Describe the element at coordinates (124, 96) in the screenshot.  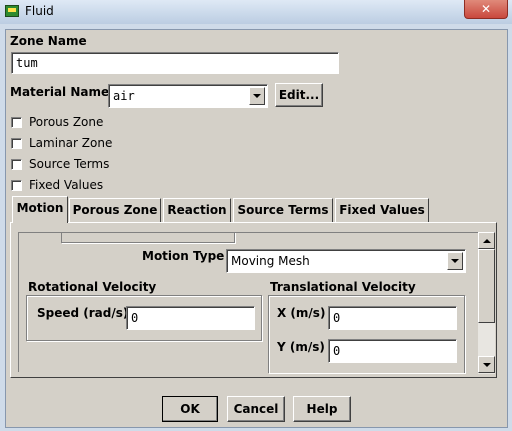
I see `material-select-value: air` at that location.